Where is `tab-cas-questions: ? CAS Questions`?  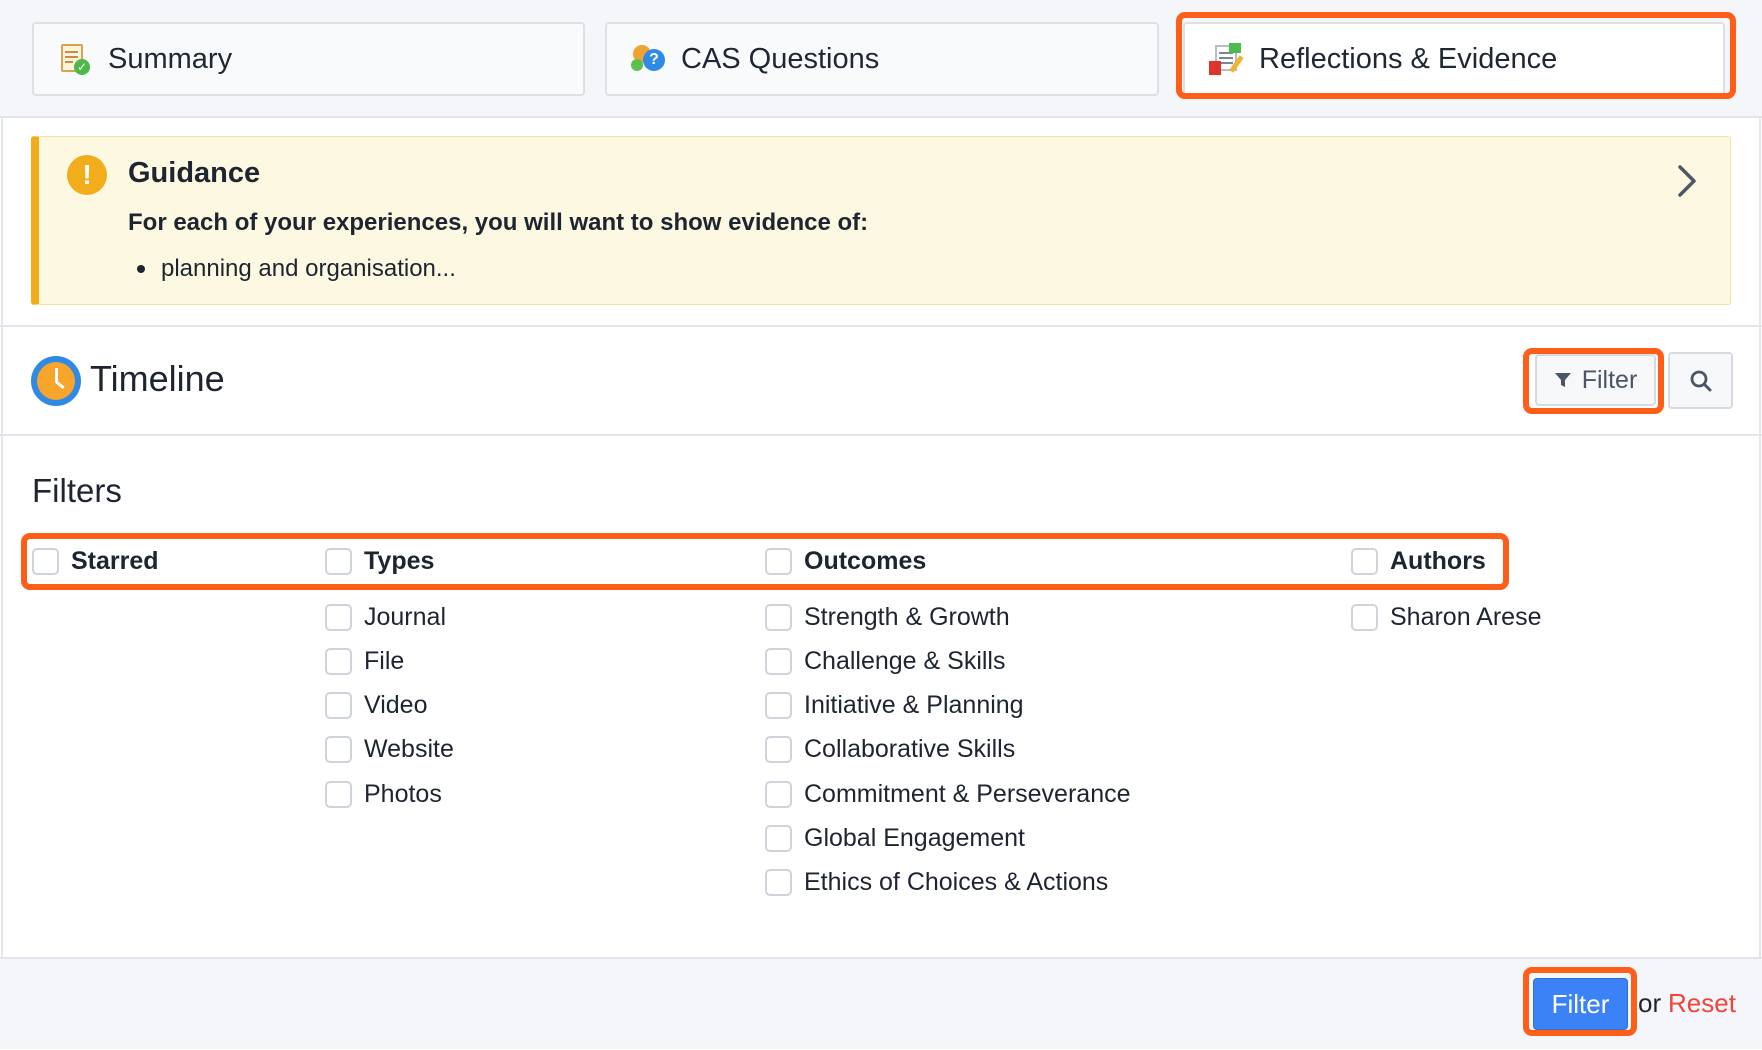 tab-cas-questions: ? CAS Questions is located at coordinates (882, 59).